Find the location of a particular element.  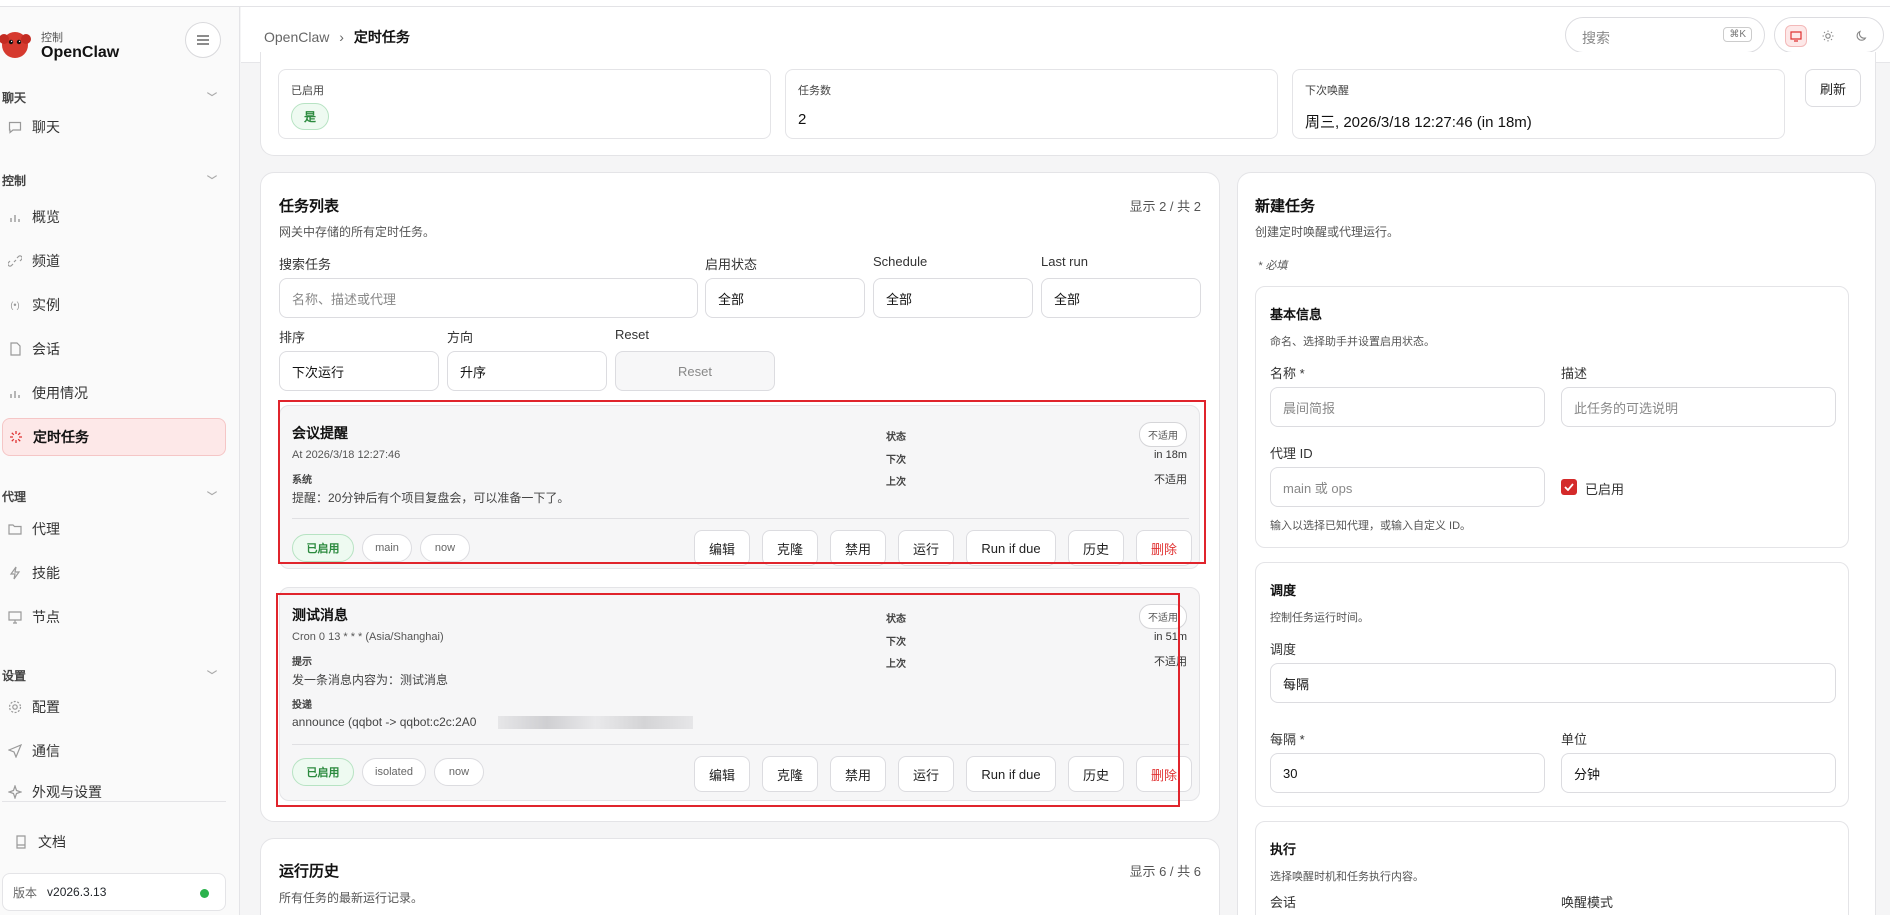

section-label: 设置 is located at coordinates (14, 676).